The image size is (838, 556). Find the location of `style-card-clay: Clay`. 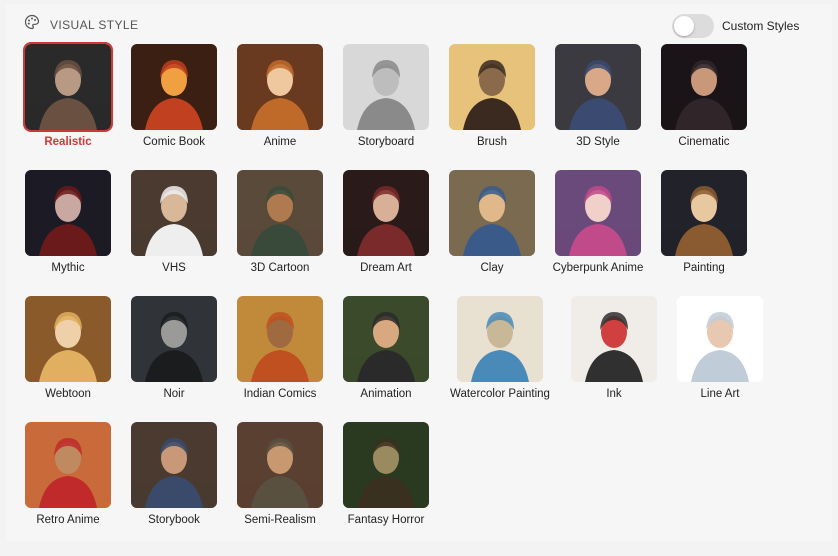

style-card-clay: Clay is located at coordinates (492, 222).